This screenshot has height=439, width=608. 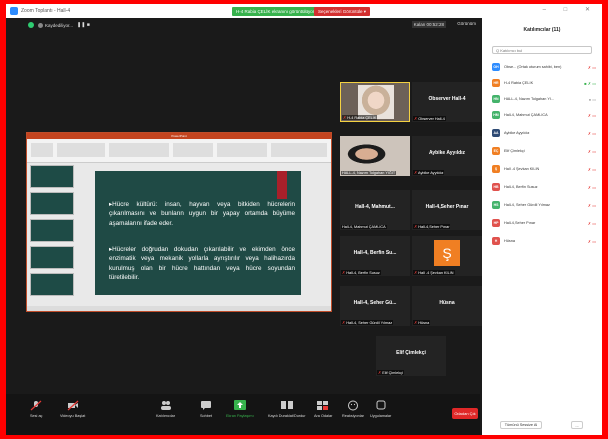 I want to click on video-off-icon, so click(x=73, y=405).